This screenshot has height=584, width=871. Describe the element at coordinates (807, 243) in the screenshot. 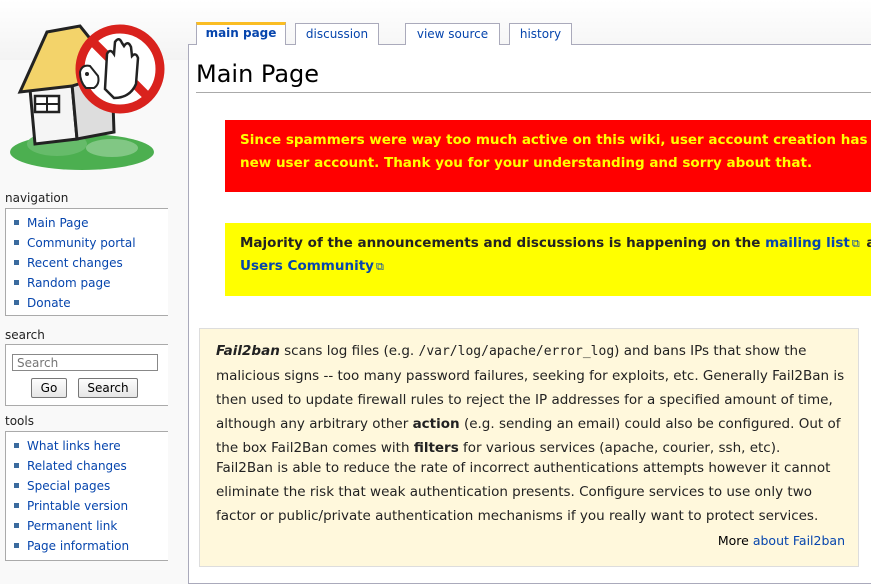

I see `mailing-list-link: mailing list` at that location.